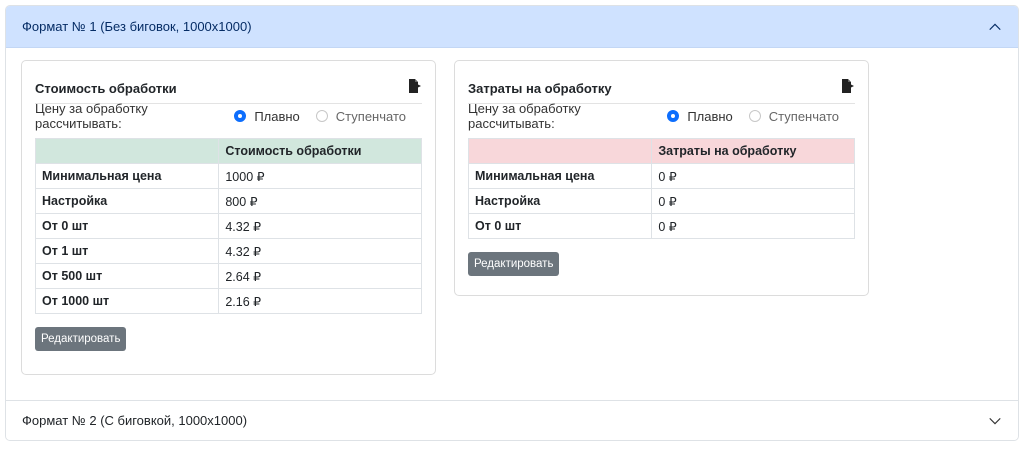 The image size is (1024, 449). I want to click on row-value: 800 ₽, so click(320, 201).